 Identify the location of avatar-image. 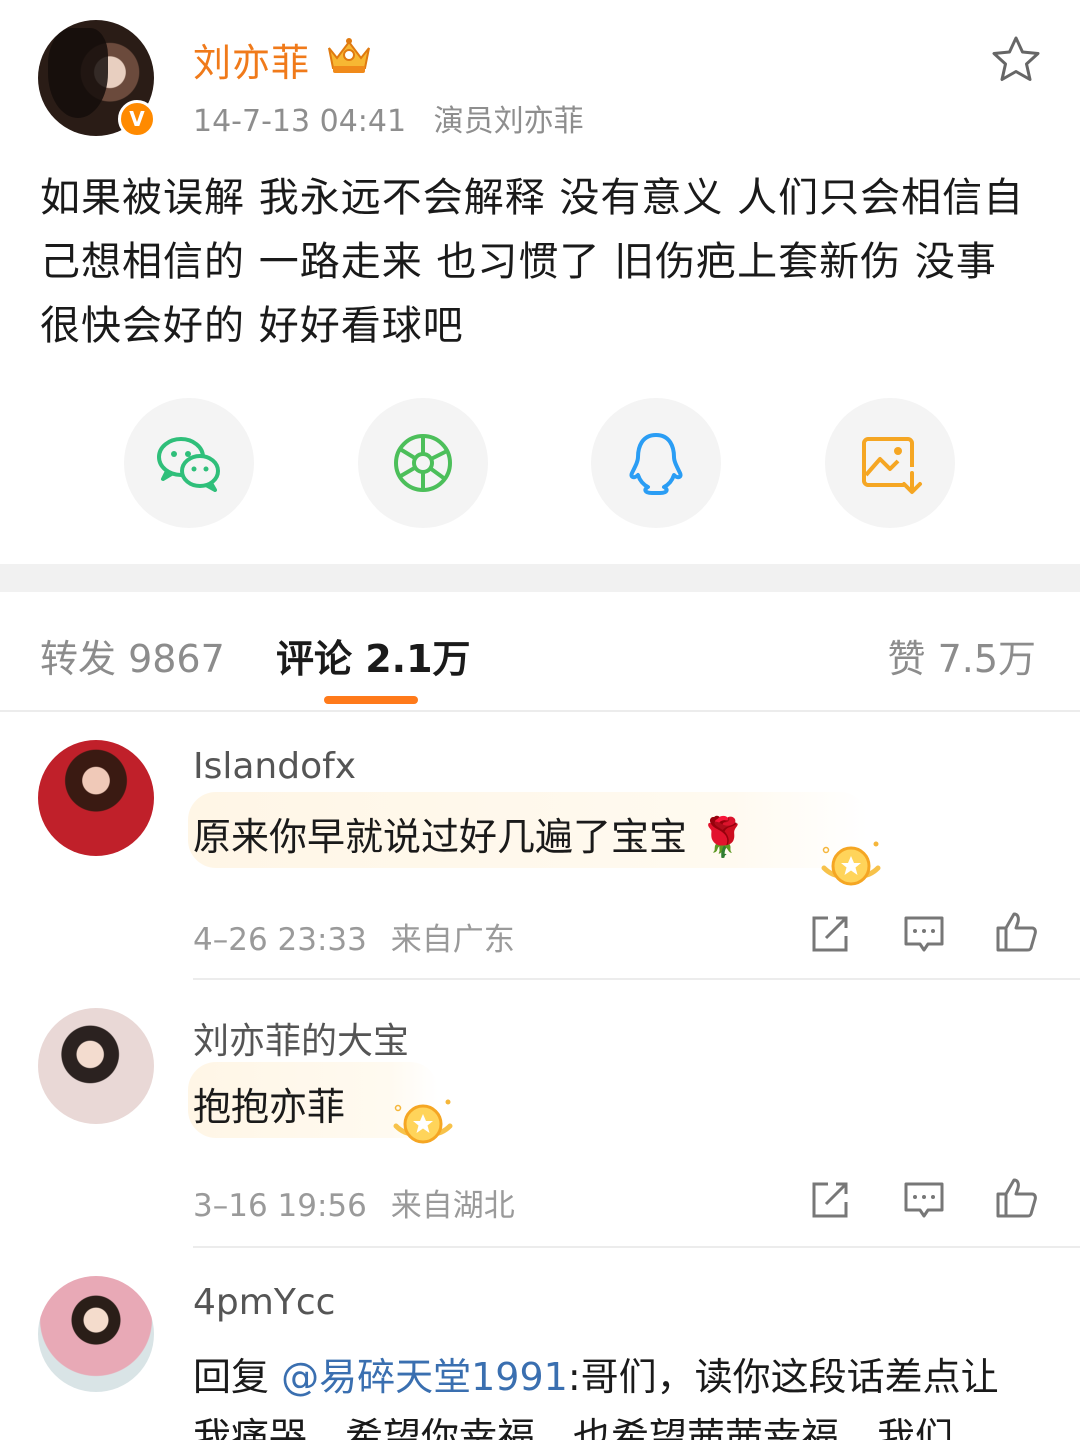
(78, 73).